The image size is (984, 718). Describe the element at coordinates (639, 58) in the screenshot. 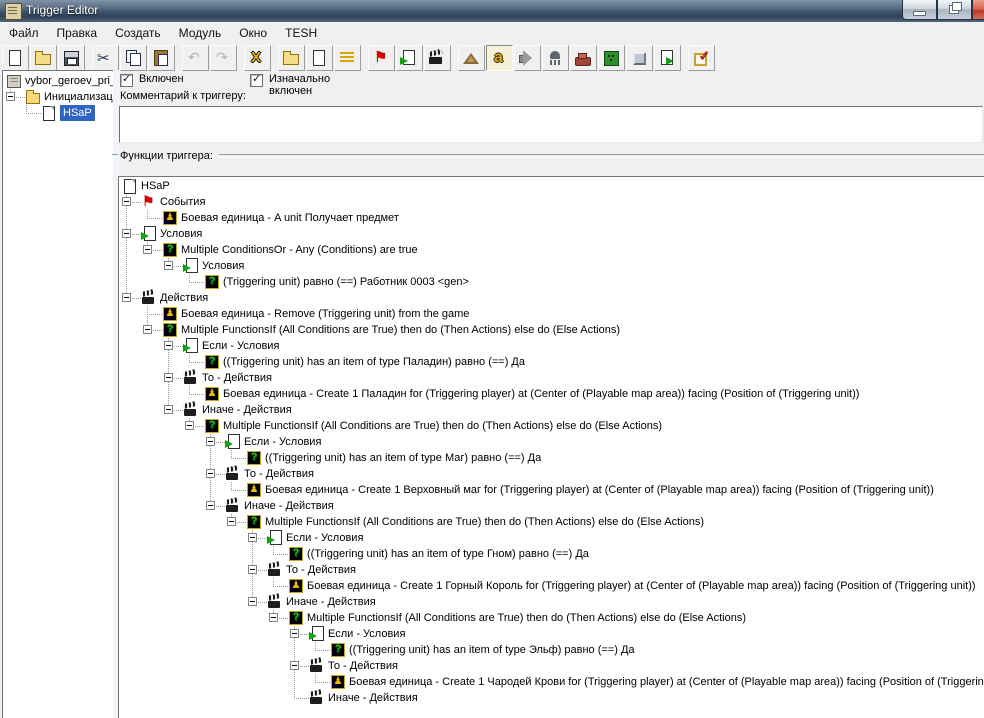

I see `object-manager-button` at that location.